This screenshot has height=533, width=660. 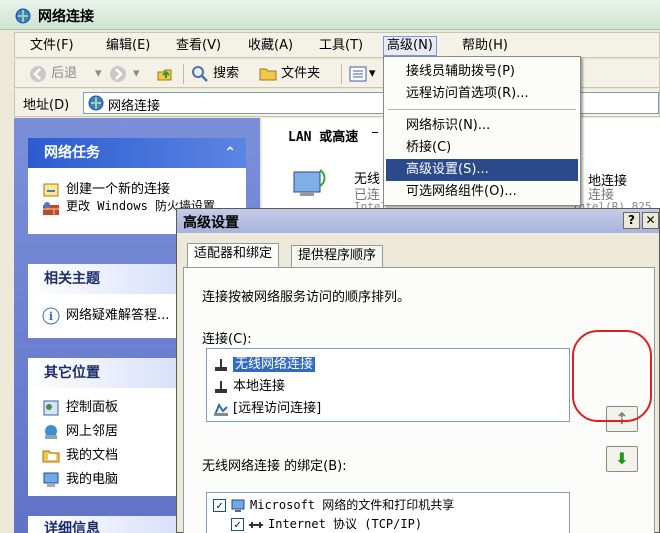 What do you see at coordinates (256, 525) in the screenshot?
I see `protocol-icon` at bounding box center [256, 525].